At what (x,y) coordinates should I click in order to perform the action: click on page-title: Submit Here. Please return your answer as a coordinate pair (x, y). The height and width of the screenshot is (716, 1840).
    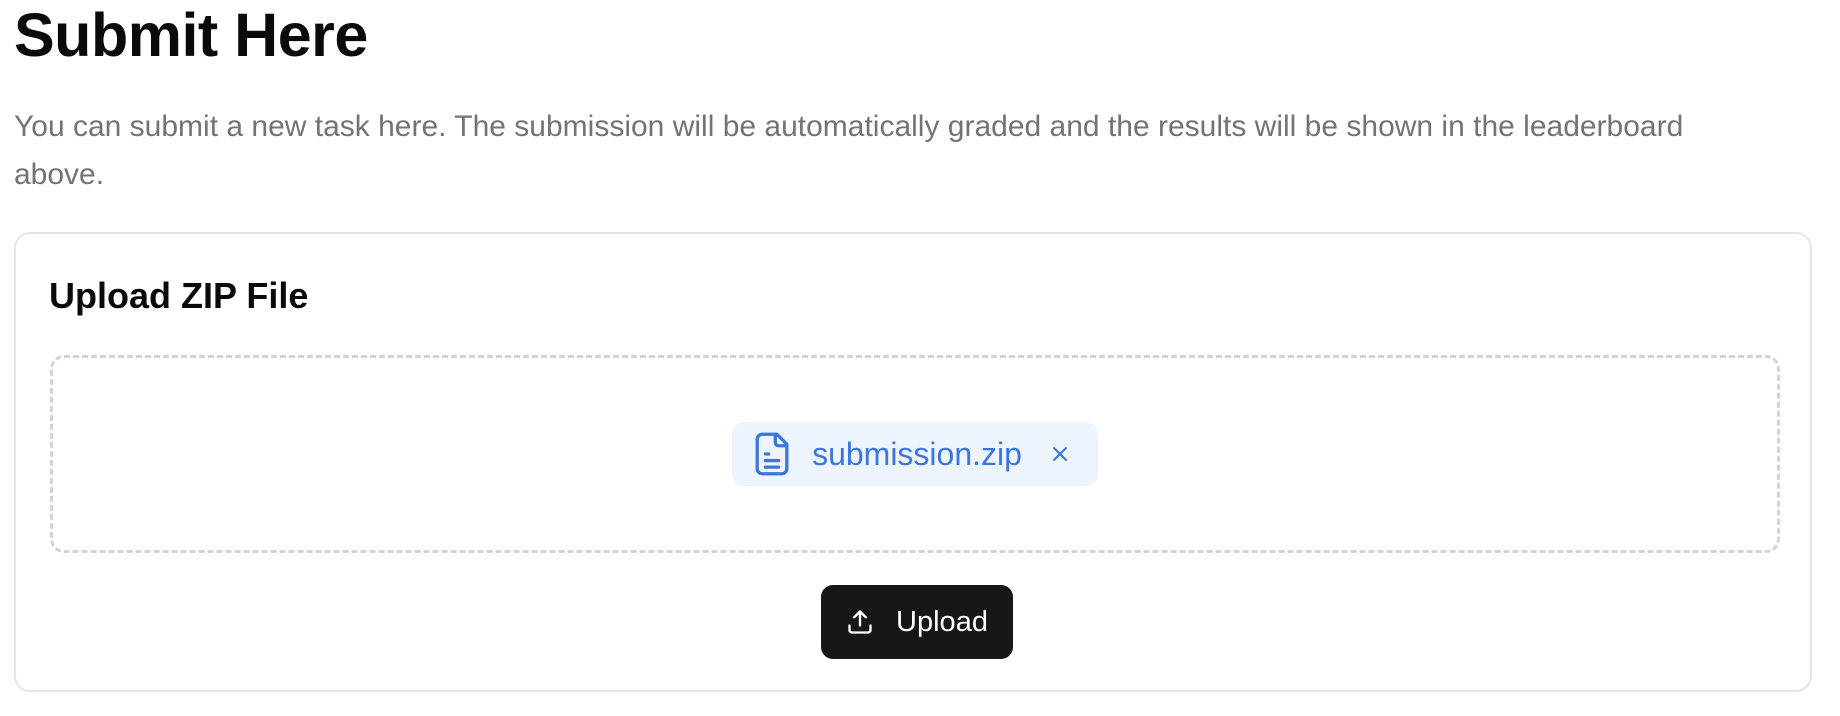
    Looking at the image, I should click on (191, 35).